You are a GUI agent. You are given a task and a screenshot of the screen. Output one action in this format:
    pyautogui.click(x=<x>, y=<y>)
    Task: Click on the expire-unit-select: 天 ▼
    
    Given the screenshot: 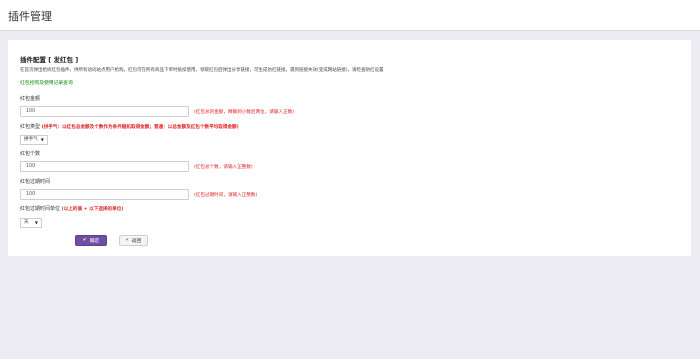 What is the action you would take?
    pyautogui.click(x=31, y=223)
    